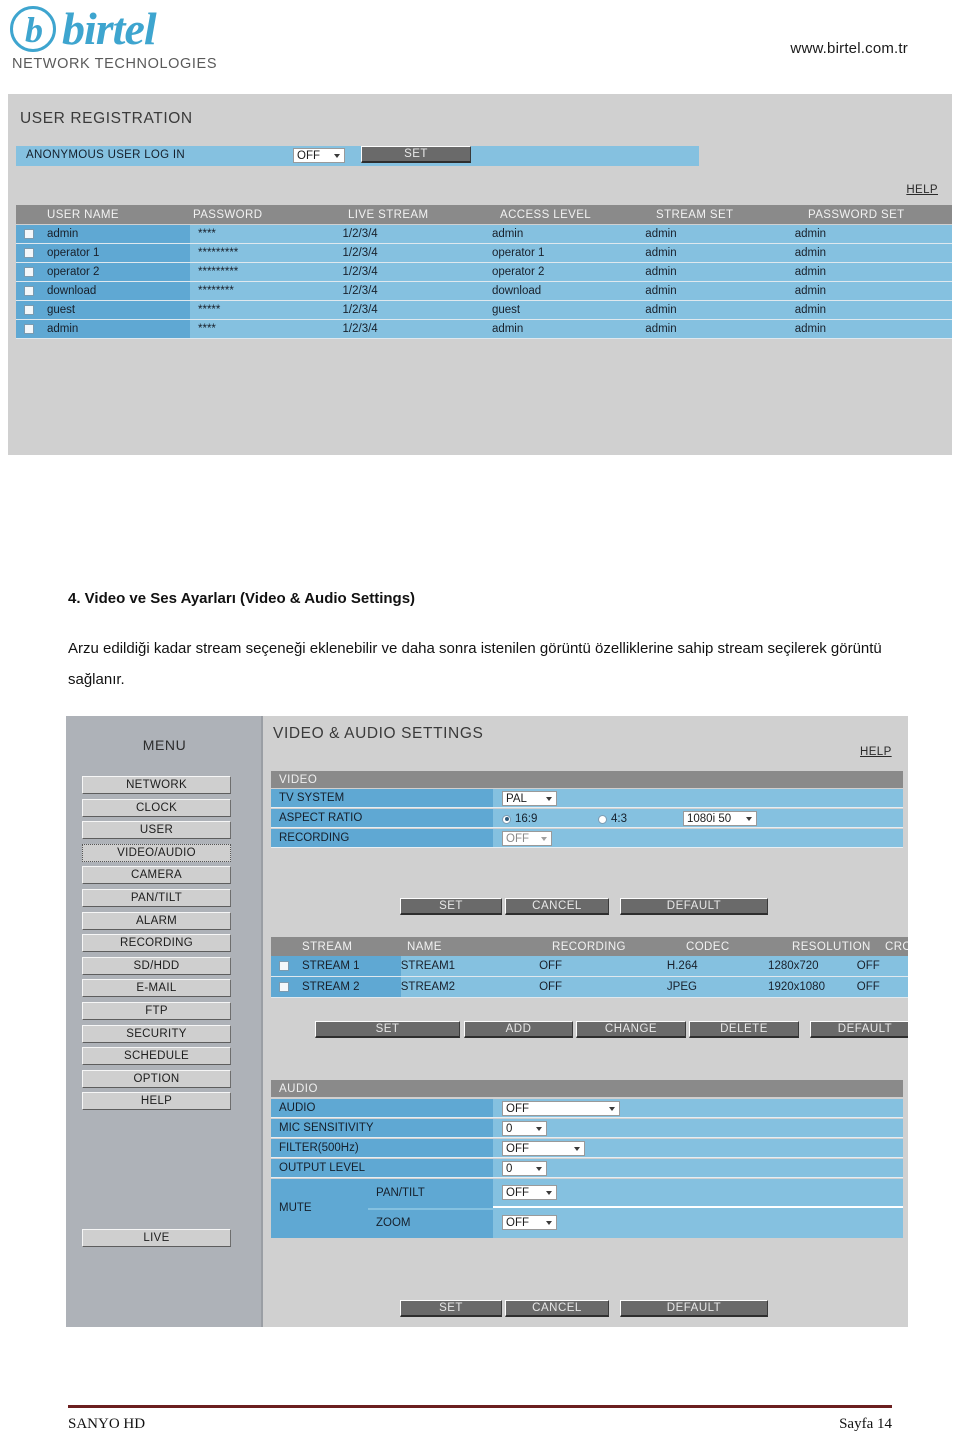 This screenshot has height=1443, width=960. What do you see at coordinates (589, 966) in the screenshot?
I see `table-row: STREAM 1 STREAM1 OFF H.264 1280x720 OFF` at bounding box center [589, 966].